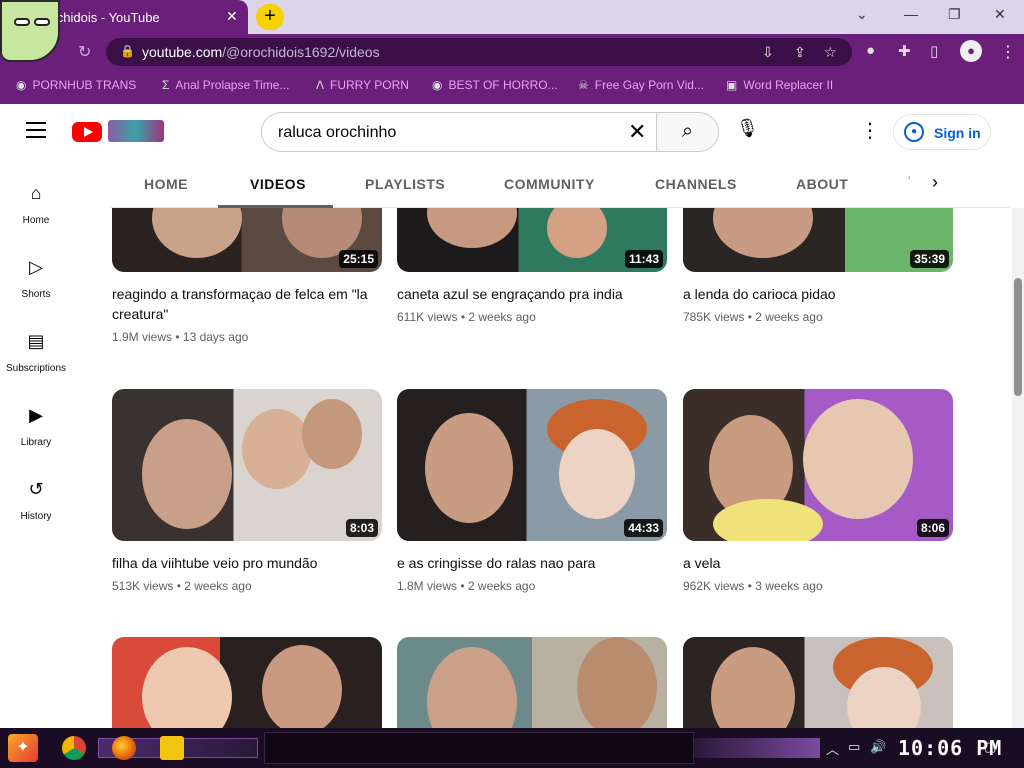  What do you see at coordinates (990, 747) in the screenshot?
I see `notification-icon: ▢` at bounding box center [990, 747].